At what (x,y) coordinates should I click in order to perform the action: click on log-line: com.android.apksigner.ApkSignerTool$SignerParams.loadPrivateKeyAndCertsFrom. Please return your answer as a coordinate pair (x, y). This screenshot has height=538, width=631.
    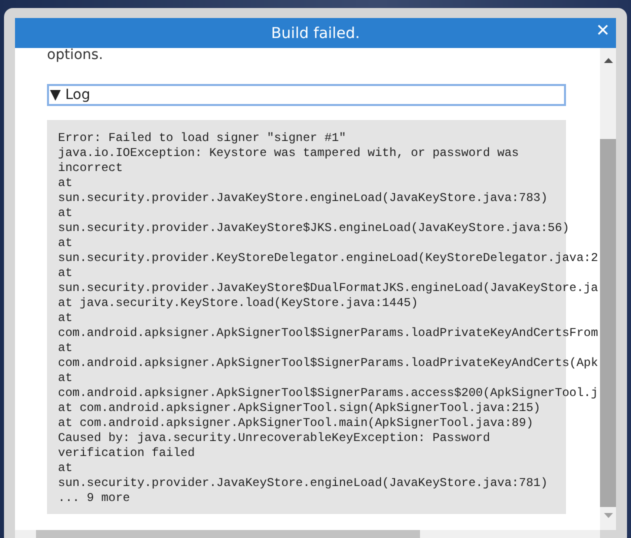
    Looking at the image, I should click on (328, 333).